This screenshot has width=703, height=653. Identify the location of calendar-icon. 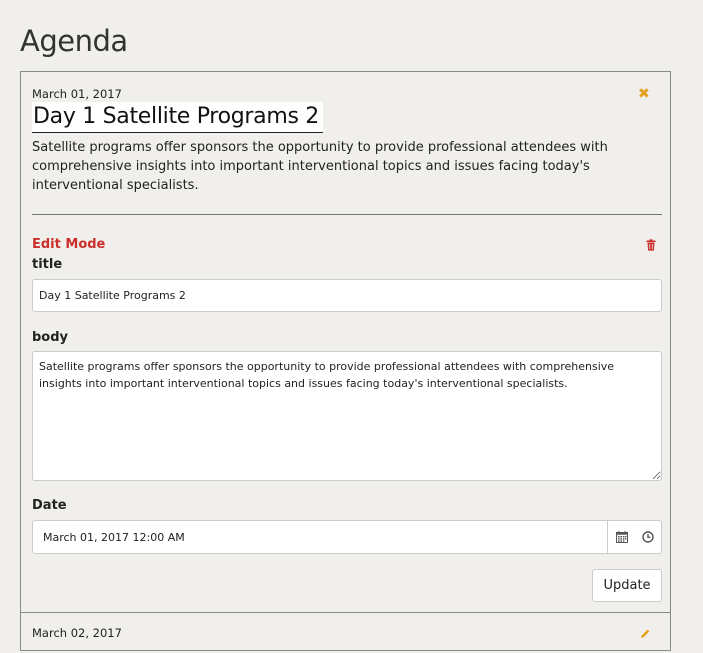
(621, 537).